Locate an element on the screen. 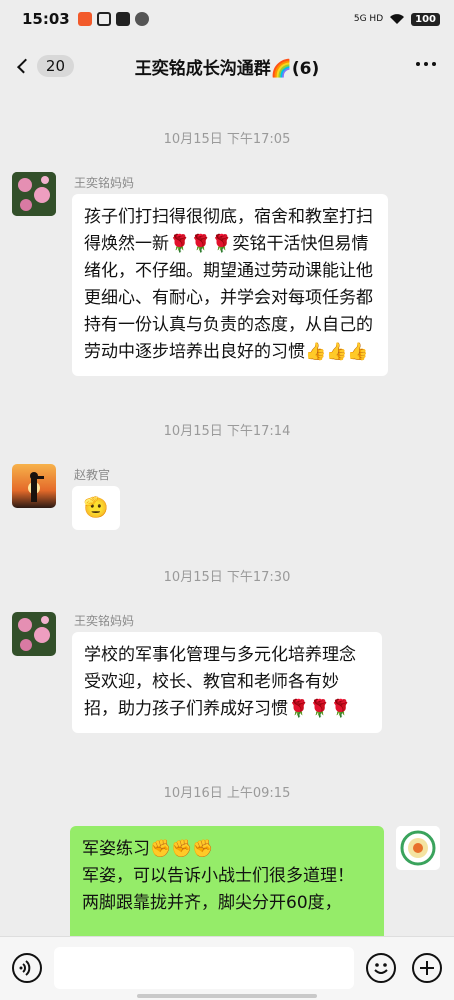  sender-name: 赵教官 is located at coordinates (92, 475).